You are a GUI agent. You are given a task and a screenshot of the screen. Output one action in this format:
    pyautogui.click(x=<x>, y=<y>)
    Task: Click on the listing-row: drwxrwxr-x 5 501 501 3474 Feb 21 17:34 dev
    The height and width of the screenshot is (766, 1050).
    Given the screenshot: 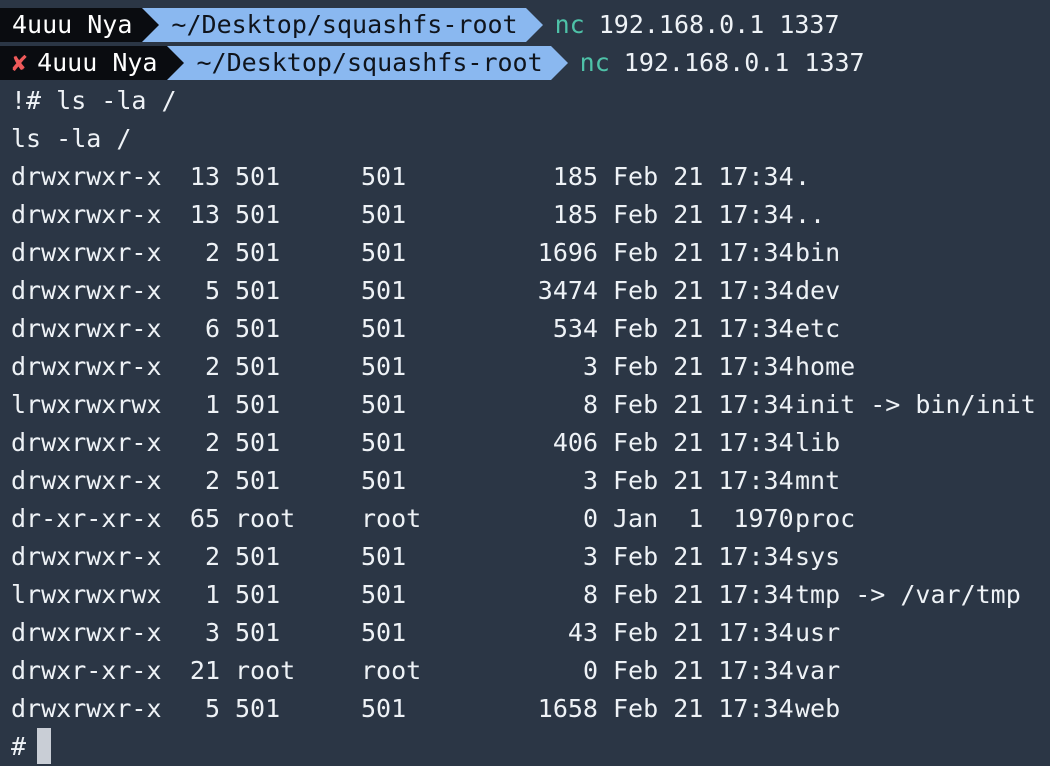 What is the action you would take?
    pyautogui.click(x=525, y=291)
    